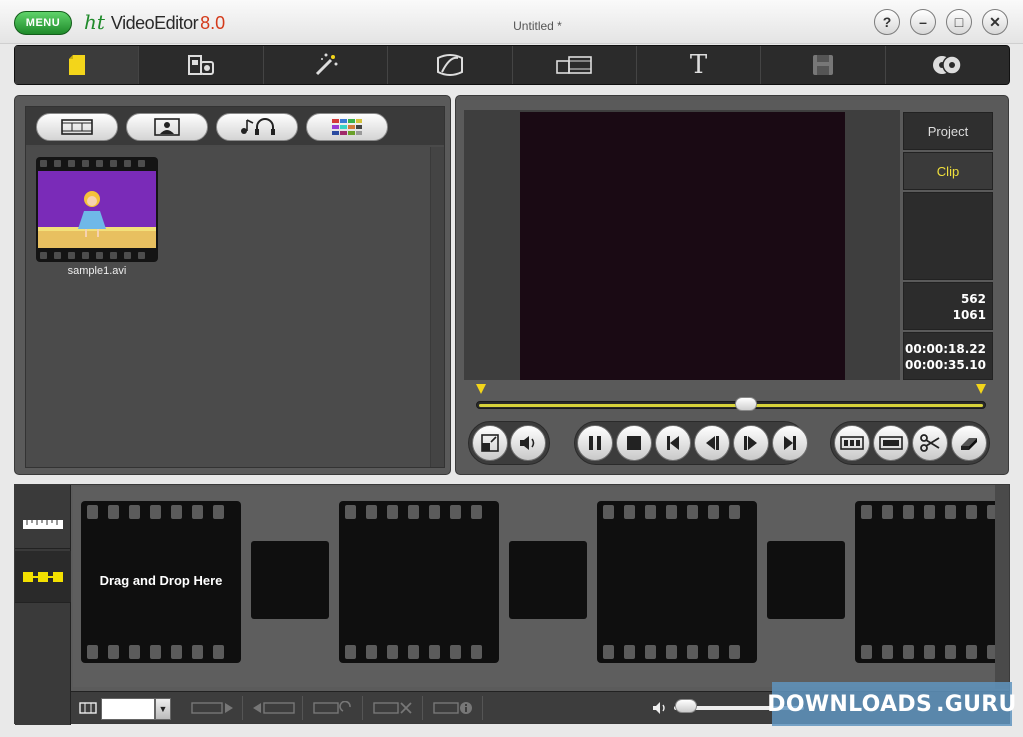  What do you see at coordinates (891, 443) in the screenshot?
I see `mark-out-button` at bounding box center [891, 443].